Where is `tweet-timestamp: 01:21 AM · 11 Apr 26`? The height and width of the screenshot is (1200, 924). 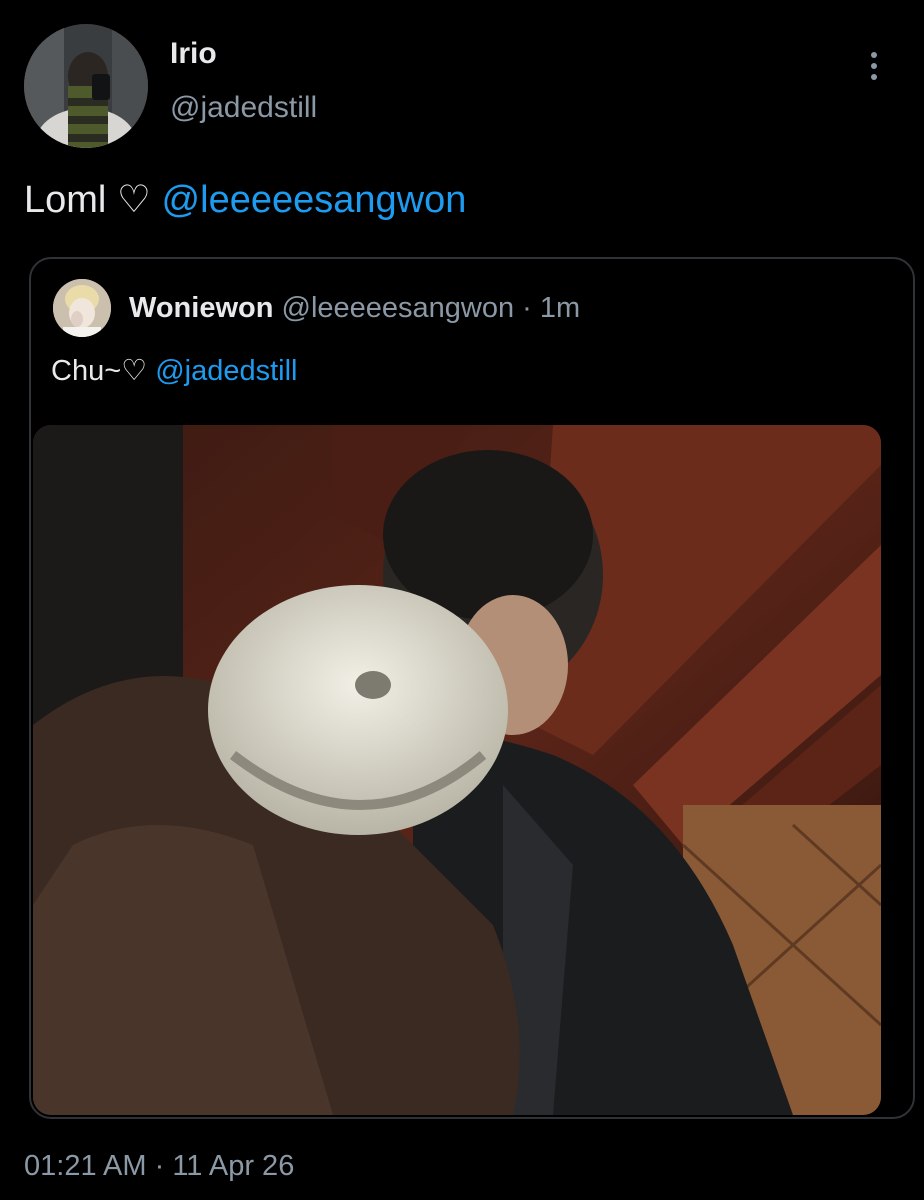
tweet-timestamp: 01:21 AM · 11 Apr 26 is located at coordinates (159, 1166).